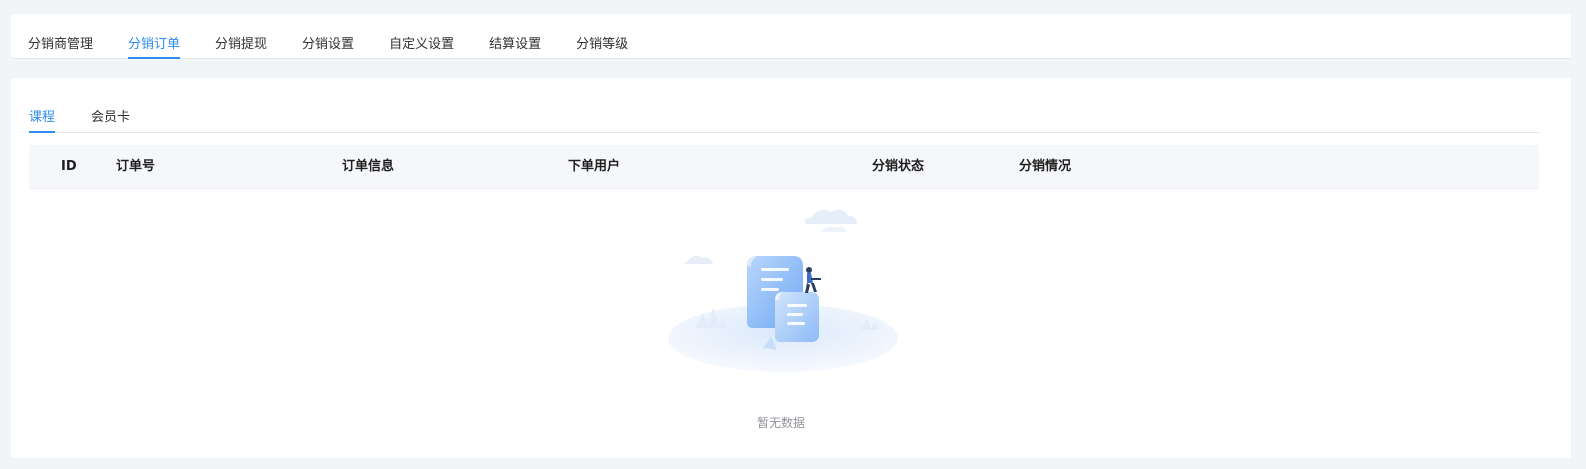 This screenshot has width=1586, height=469. Describe the element at coordinates (421, 36) in the screenshot. I see `tab-custom-settings: 自定义设置` at that location.